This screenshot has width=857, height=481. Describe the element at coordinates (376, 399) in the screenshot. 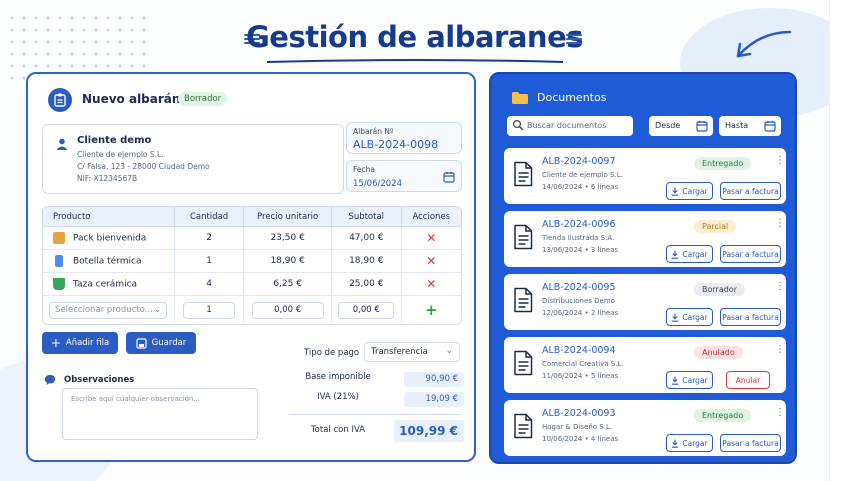

I see `iva-row: IVA (21%) 19,09 €` at that location.